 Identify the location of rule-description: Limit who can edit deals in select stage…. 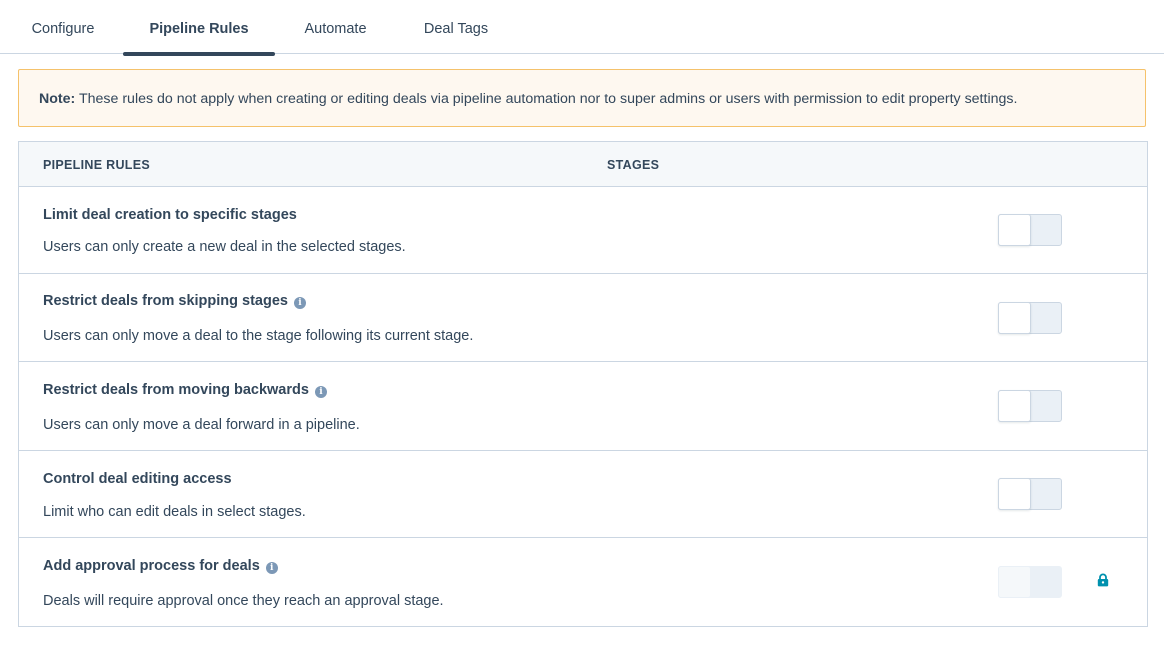
(174, 512).